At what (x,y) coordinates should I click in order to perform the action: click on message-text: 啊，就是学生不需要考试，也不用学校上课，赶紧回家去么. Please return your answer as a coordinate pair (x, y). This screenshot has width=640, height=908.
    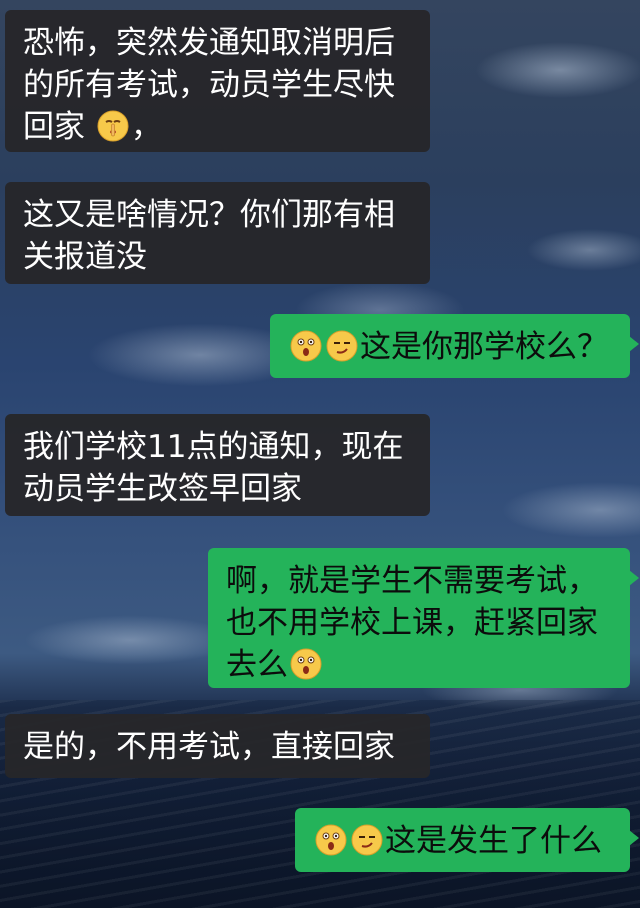
    Looking at the image, I should click on (412, 623).